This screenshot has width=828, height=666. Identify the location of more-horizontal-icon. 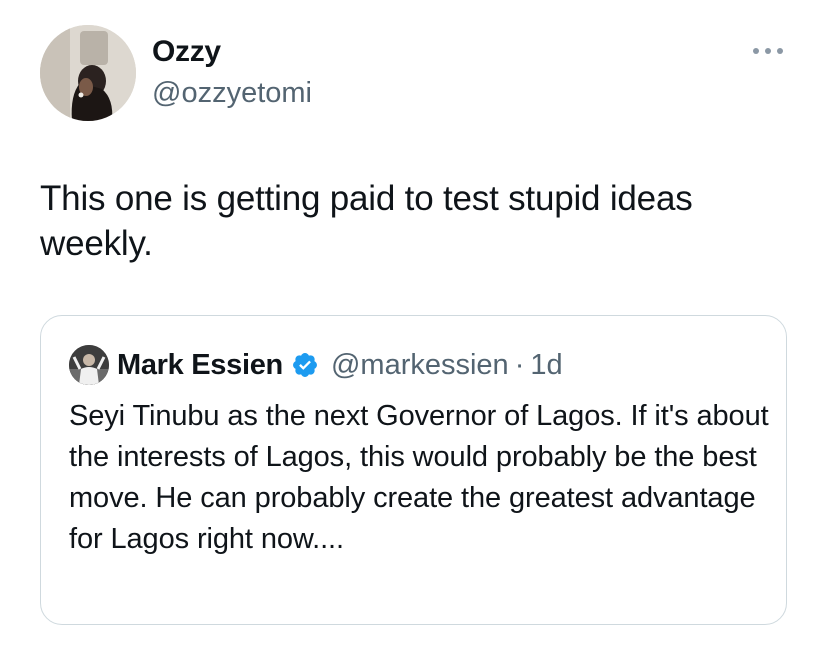
(768, 51).